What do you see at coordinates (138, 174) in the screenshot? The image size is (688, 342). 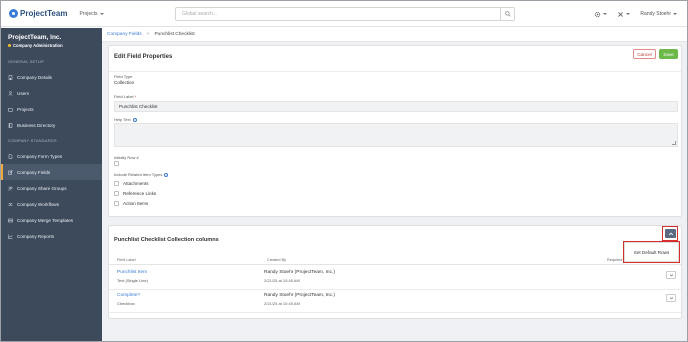 I see `related-types-label-text: Include Related Item Types` at bounding box center [138, 174].